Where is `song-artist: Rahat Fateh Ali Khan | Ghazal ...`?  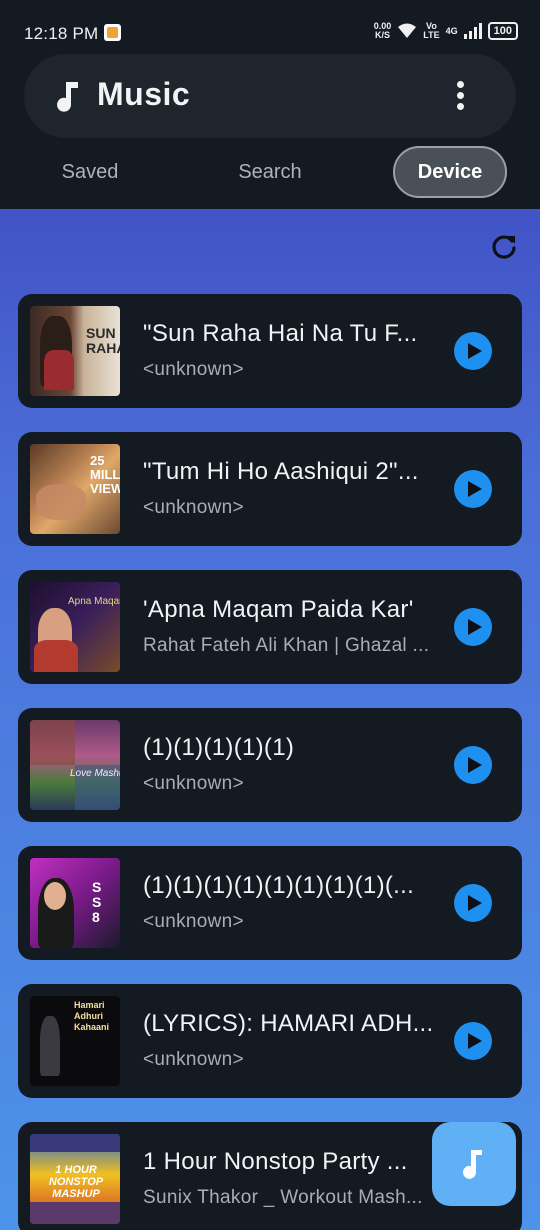
song-artist: Rahat Fateh Ali Khan | Ghazal ... is located at coordinates (286, 645).